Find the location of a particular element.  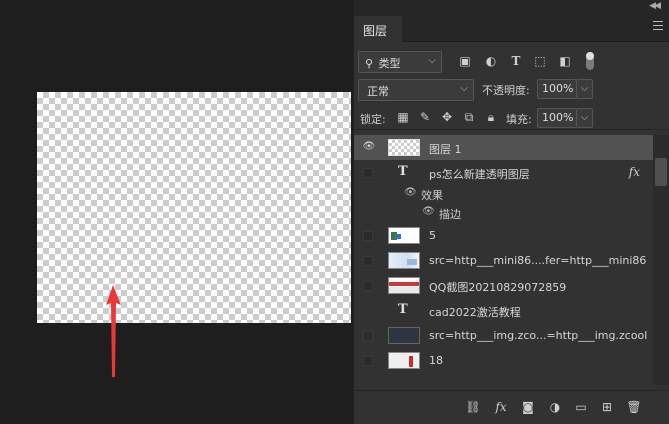

fx-icon: fx is located at coordinates (634, 172).